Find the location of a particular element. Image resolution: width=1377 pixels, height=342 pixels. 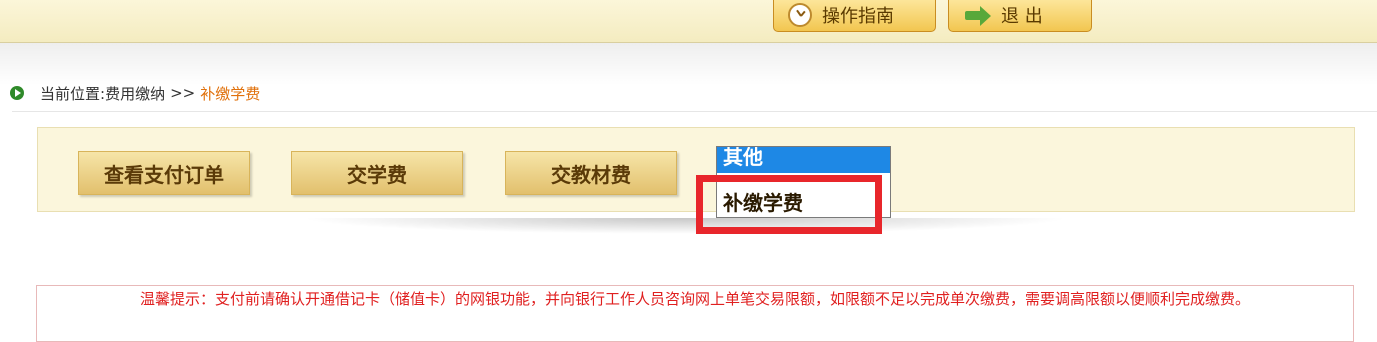

view-payment-orders-button: 查看支付订单 is located at coordinates (164, 173).